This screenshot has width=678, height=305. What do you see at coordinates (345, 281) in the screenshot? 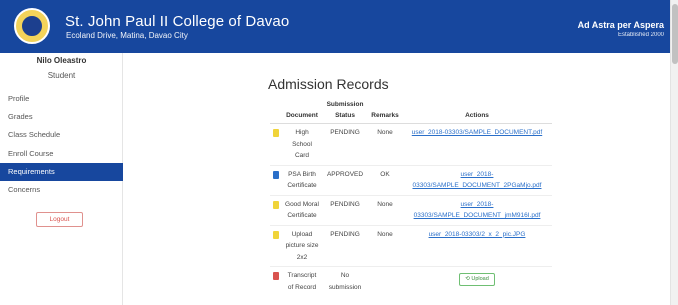
I see `submission-status: No submission` at bounding box center [345, 281].